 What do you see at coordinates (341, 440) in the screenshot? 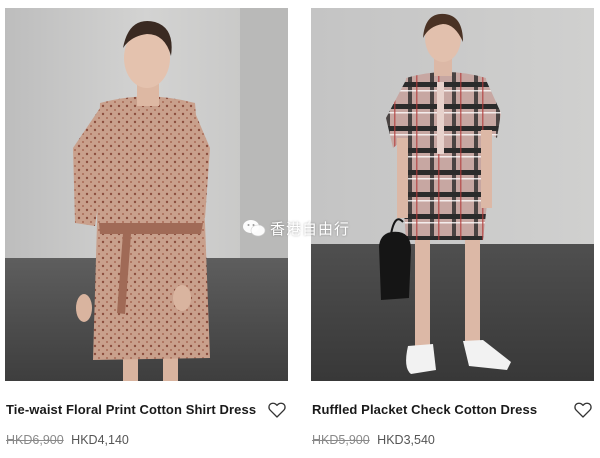
I see `original-price: HKD5,900` at bounding box center [341, 440].